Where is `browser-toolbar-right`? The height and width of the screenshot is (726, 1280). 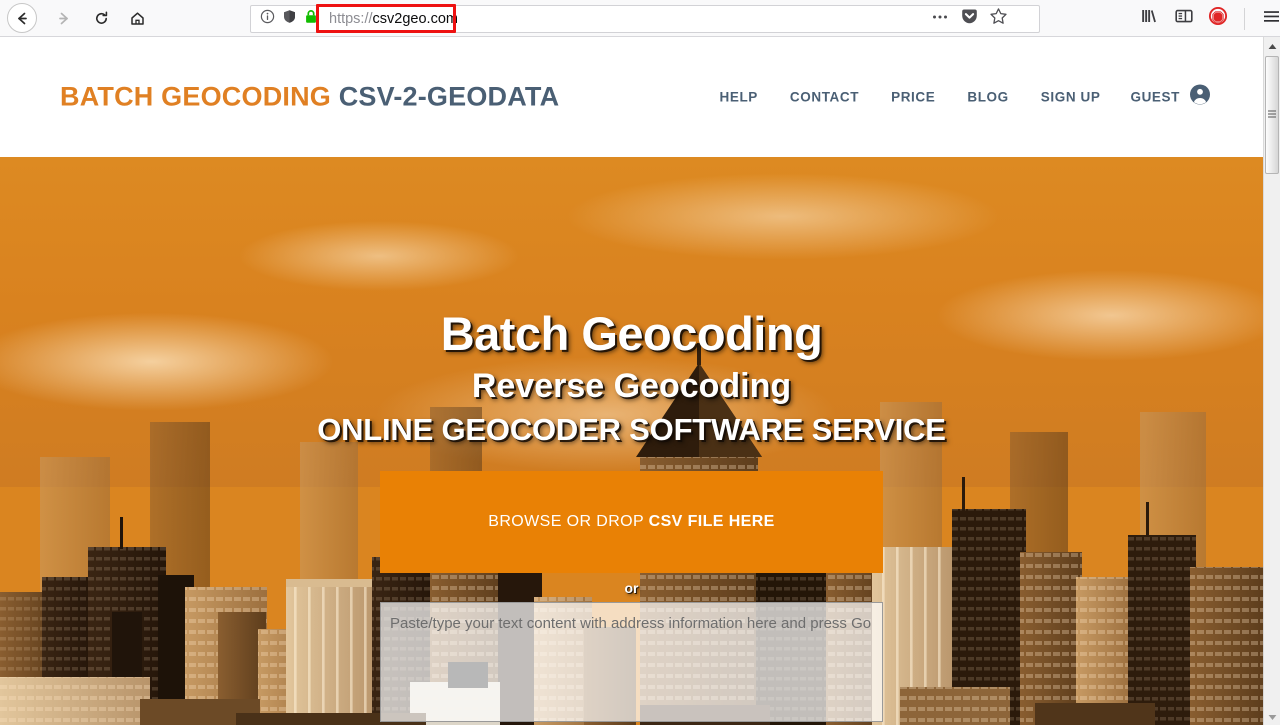 browser-toolbar-right is located at coordinates (1210, 18).